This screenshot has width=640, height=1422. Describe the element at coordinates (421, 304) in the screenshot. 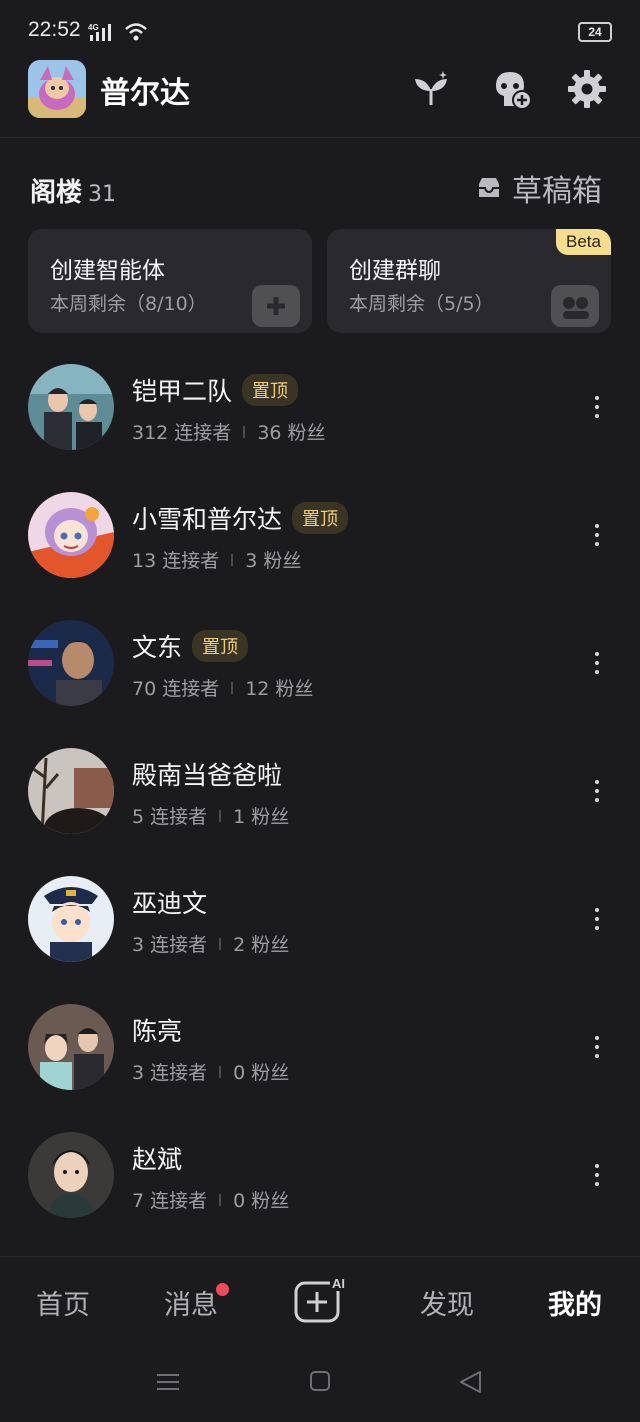

I see `create-group-quota: 本周剩余（5/5）` at that location.